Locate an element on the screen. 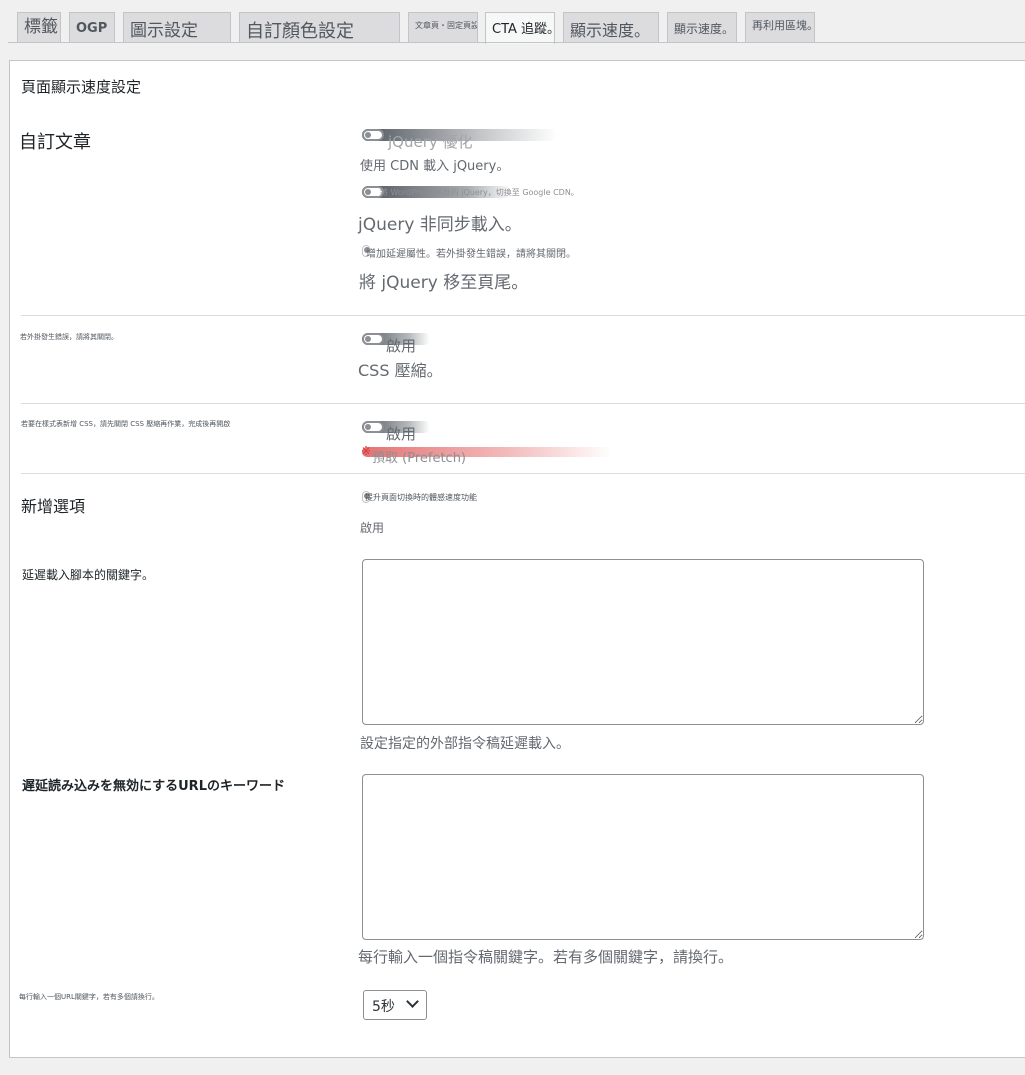  timing-select: 5秒 is located at coordinates (395, 1005).